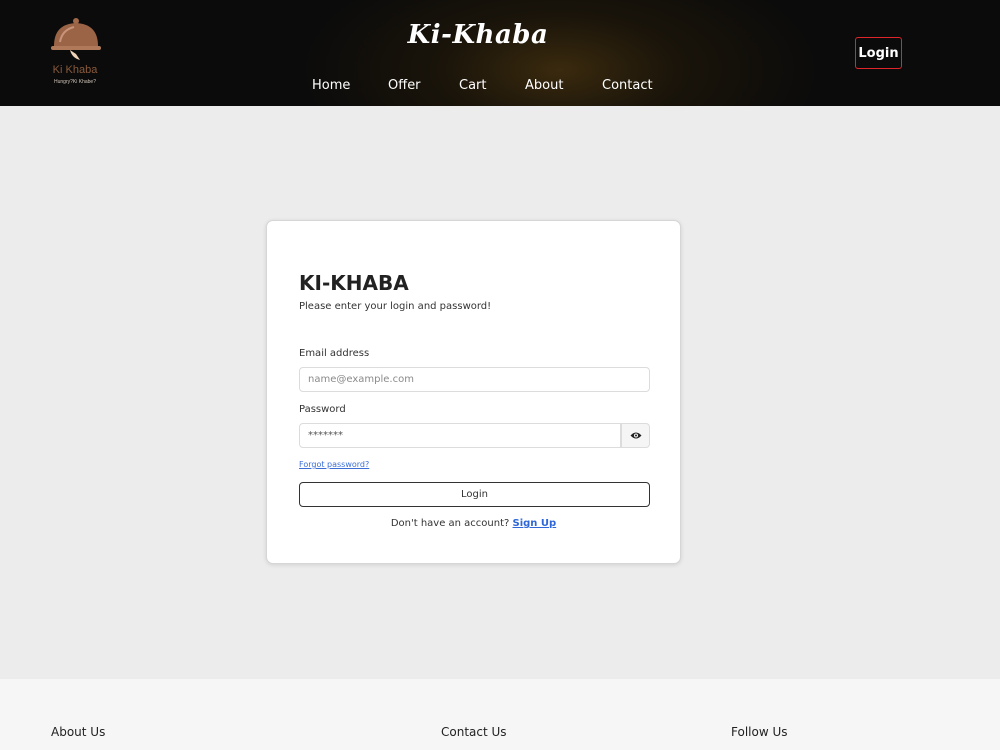 The width and height of the screenshot is (1000, 750). What do you see at coordinates (404, 85) in the screenshot?
I see `nav-offer: Offer` at bounding box center [404, 85].